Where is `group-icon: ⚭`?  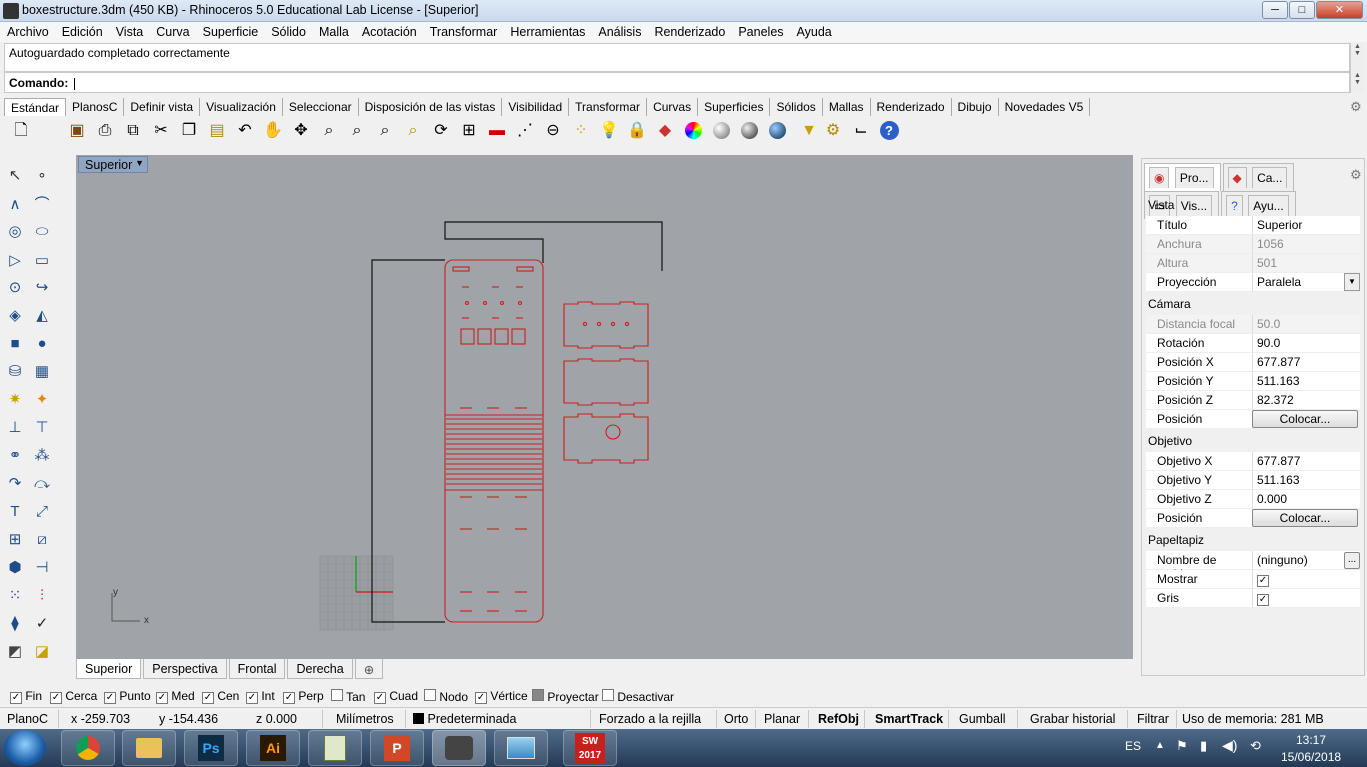
group-icon: ⚭ is located at coordinates (15, 456).